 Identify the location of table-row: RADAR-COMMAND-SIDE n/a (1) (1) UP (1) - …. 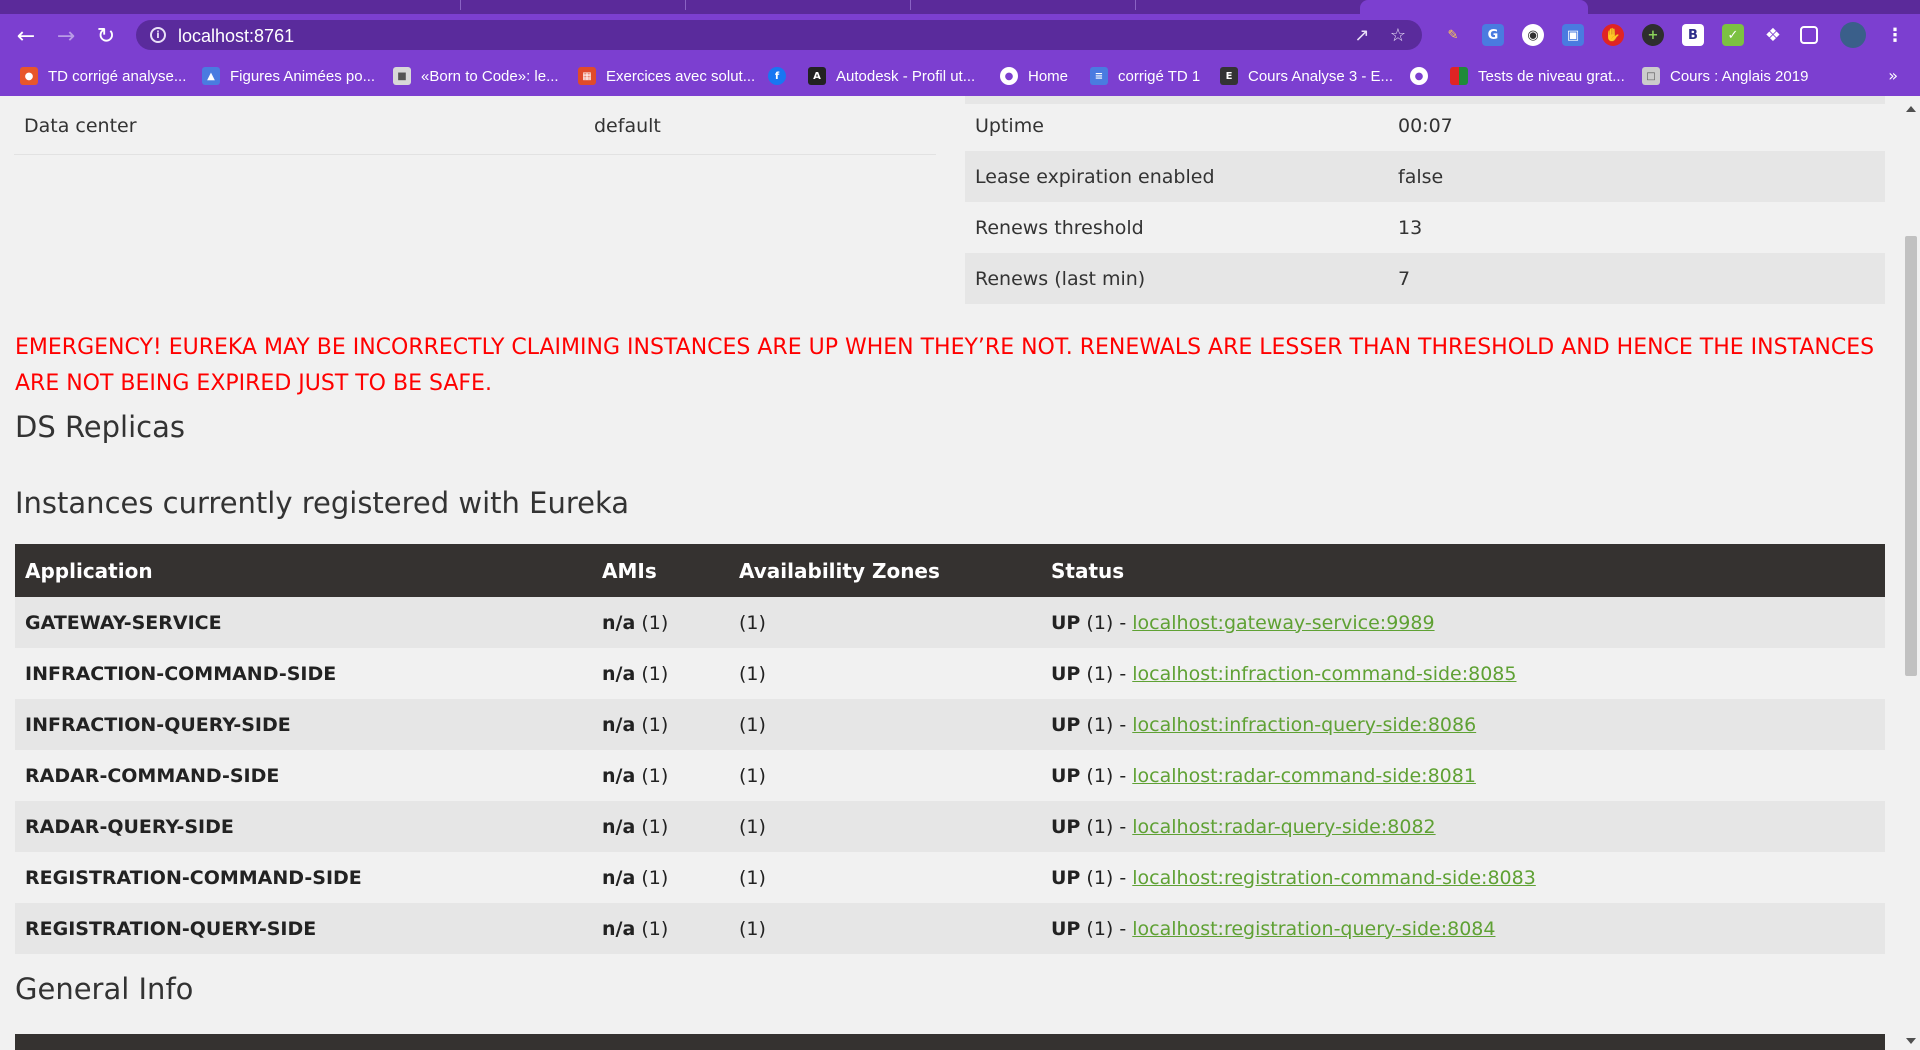
(950, 775).